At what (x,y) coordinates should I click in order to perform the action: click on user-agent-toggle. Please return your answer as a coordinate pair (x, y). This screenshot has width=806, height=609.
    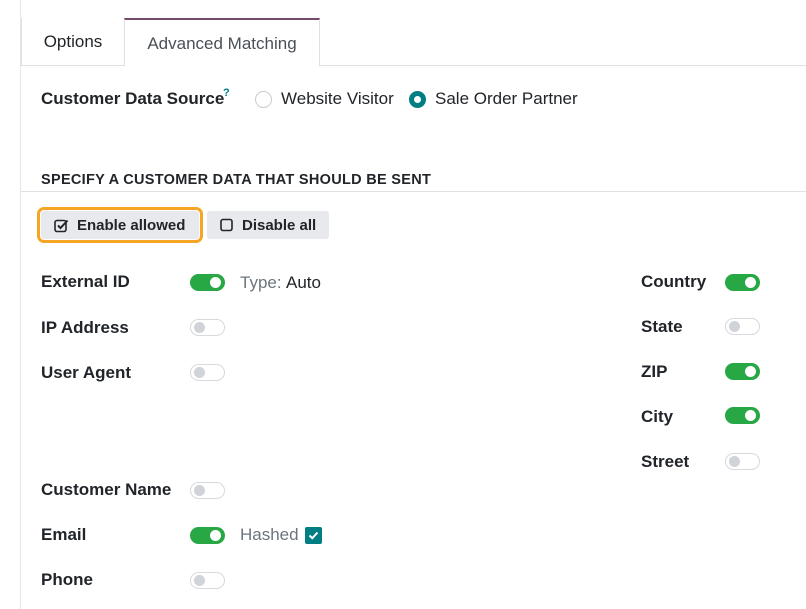
    Looking at the image, I should click on (207, 372).